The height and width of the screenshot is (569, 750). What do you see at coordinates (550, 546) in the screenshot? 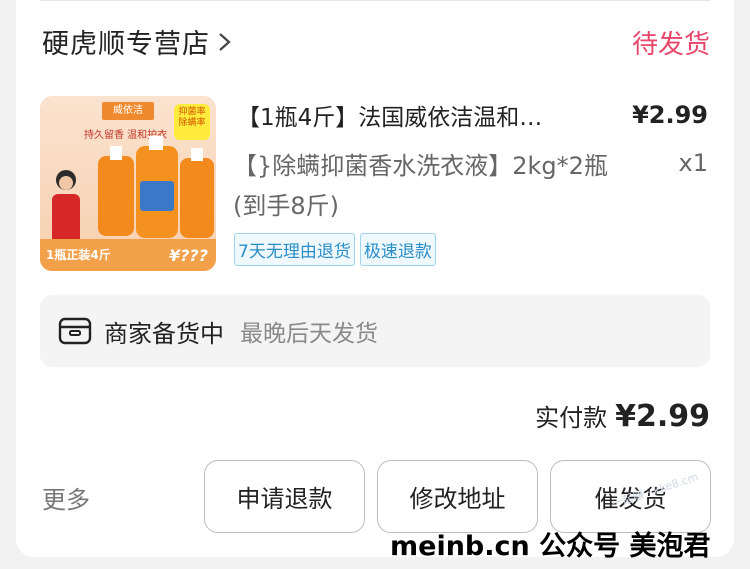
I see `watermark-text: meinb.cn 公众号 美泡君` at bounding box center [550, 546].